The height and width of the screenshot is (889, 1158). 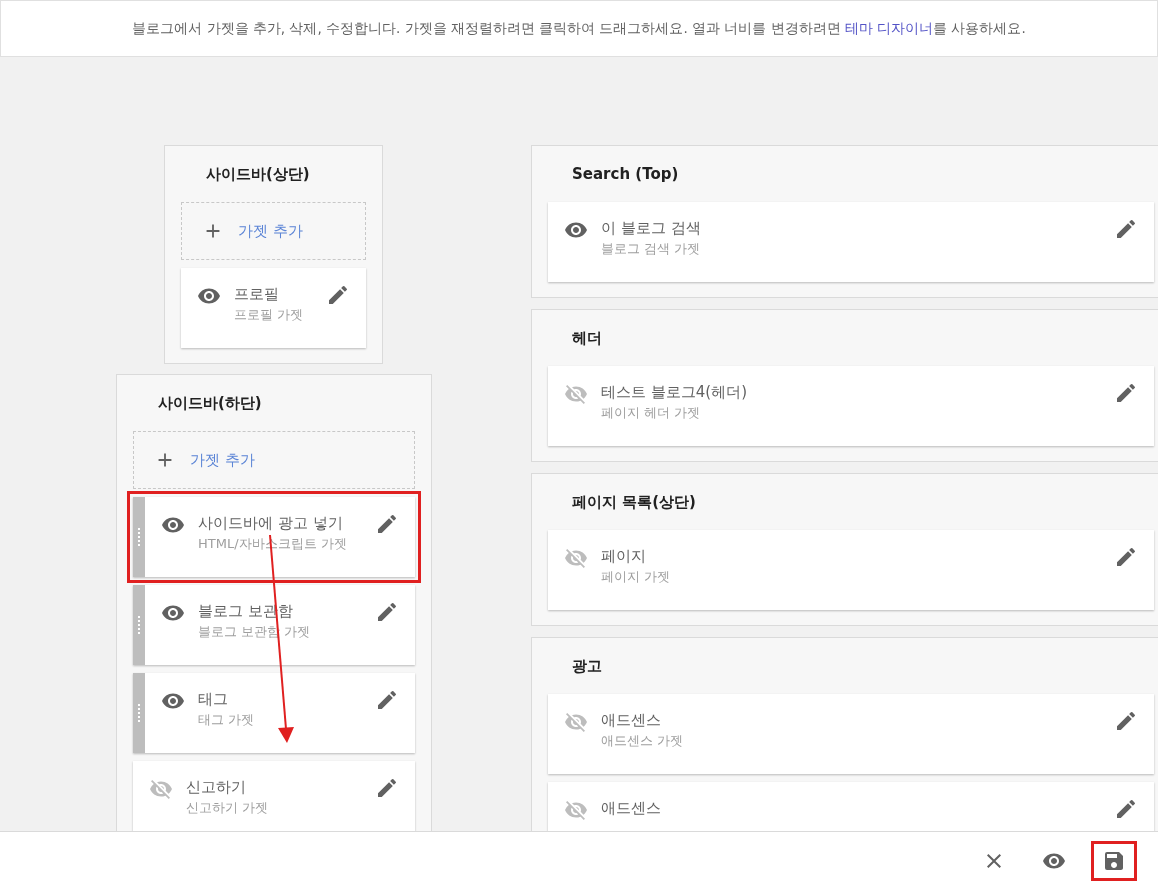 What do you see at coordinates (274, 796) in the screenshot?
I see `gadget-card: 신고하기 신고하기 가젯` at bounding box center [274, 796].